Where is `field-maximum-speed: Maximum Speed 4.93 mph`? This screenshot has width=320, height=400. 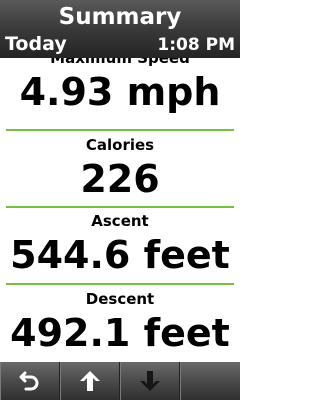
field-maximum-speed: Maximum Speed 4.93 mph is located at coordinates (120, 91).